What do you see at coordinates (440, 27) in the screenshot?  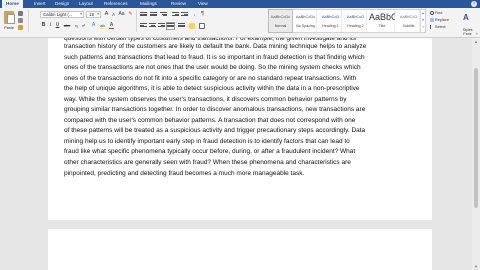 I see `select-label: Select` at bounding box center [440, 27].